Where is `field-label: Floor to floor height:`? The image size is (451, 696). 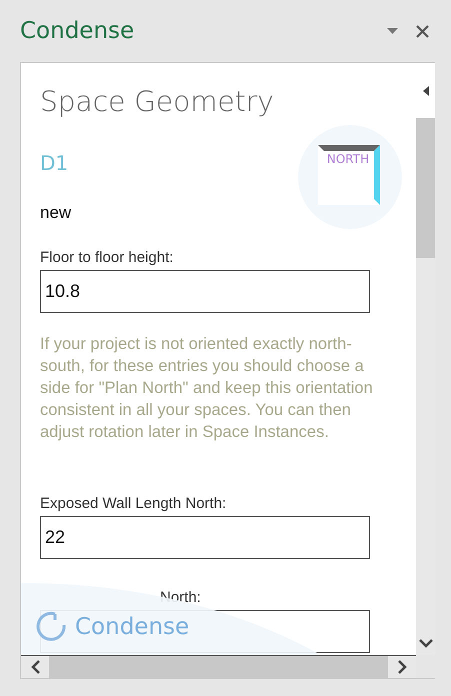 field-label: Floor to floor height: is located at coordinates (107, 257).